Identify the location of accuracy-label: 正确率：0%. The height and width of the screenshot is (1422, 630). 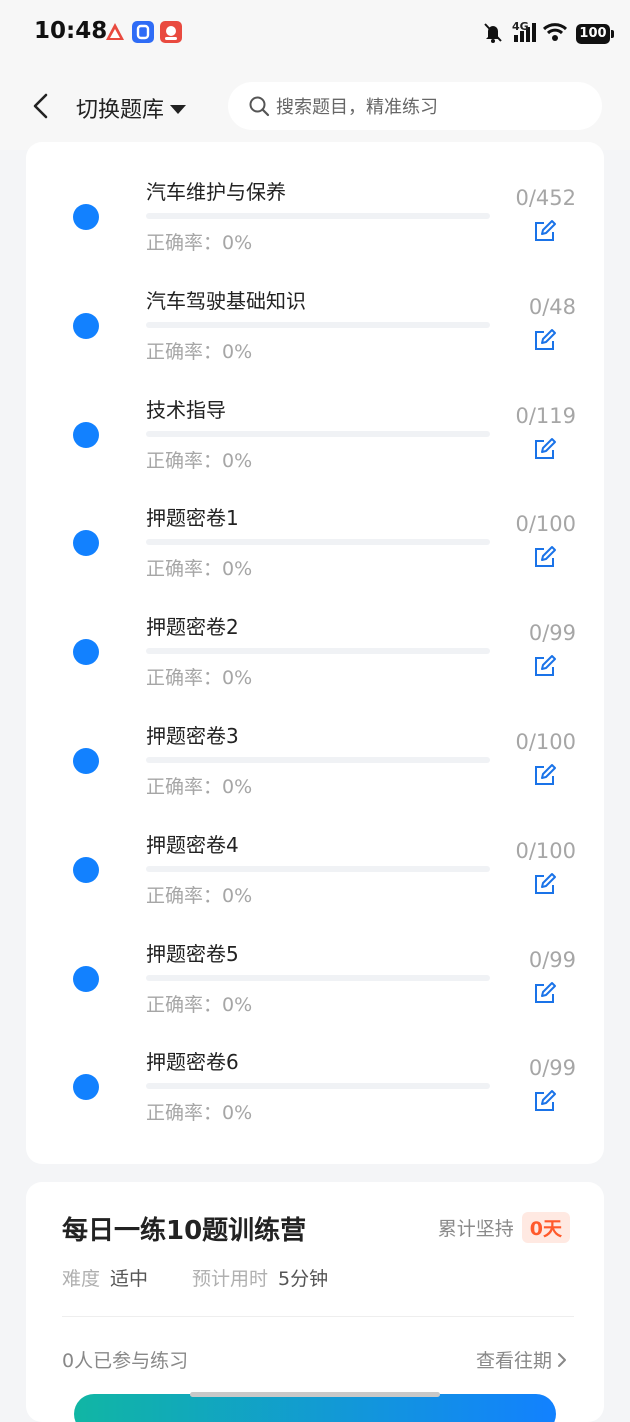
(199, 1113).